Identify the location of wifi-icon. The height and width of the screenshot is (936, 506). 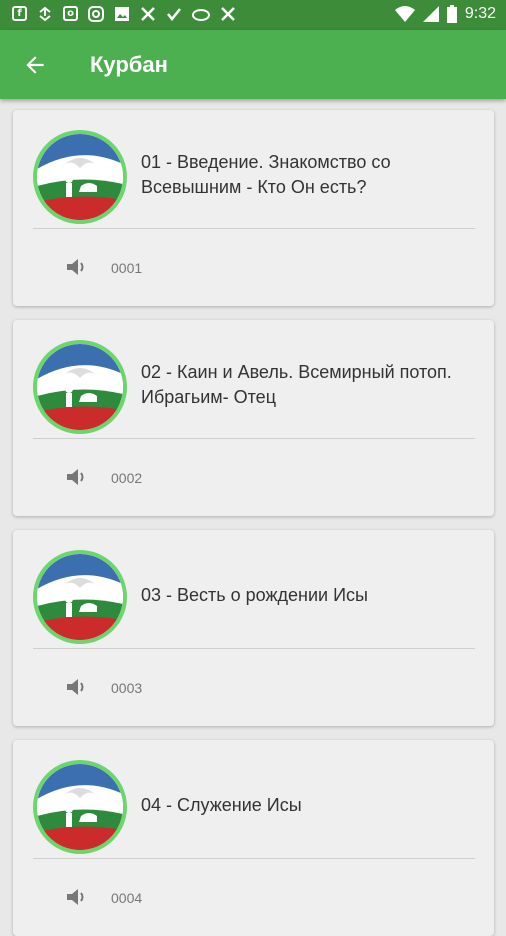
(404, 14).